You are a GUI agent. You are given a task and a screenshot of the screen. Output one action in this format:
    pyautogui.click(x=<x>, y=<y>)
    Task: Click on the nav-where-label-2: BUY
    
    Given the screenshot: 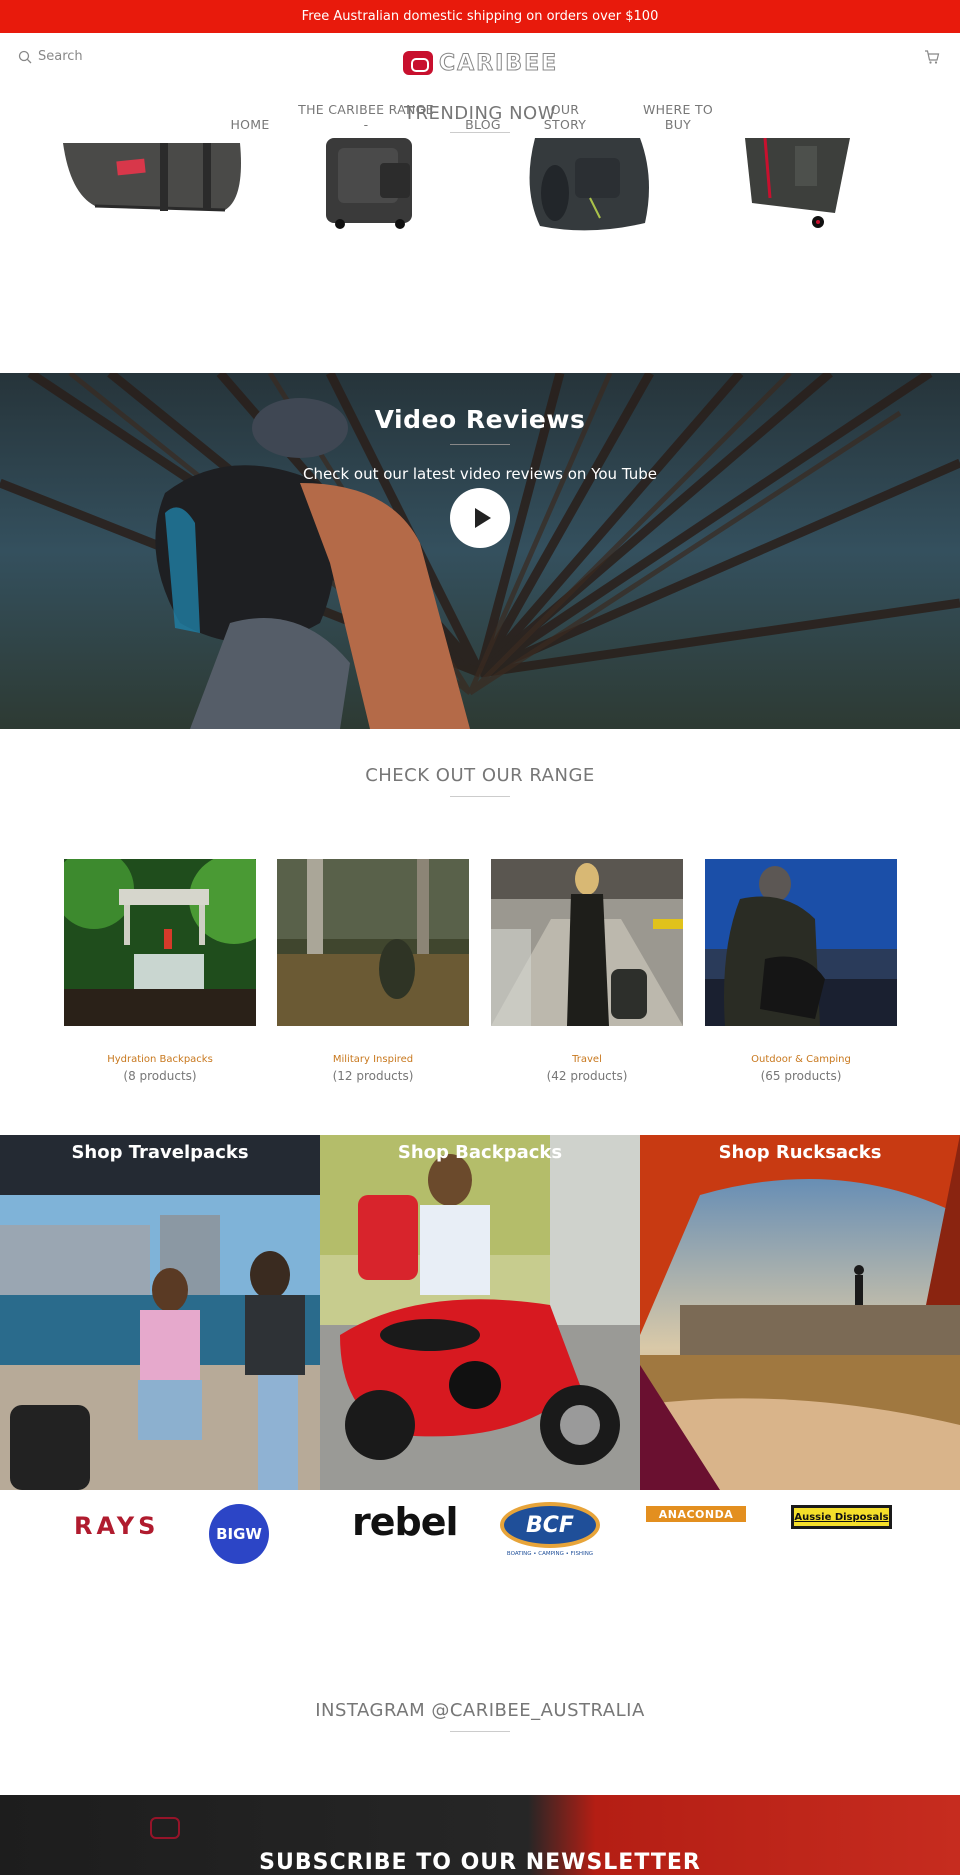 What is the action you would take?
    pyautogui.click(x=678, y=124)
    